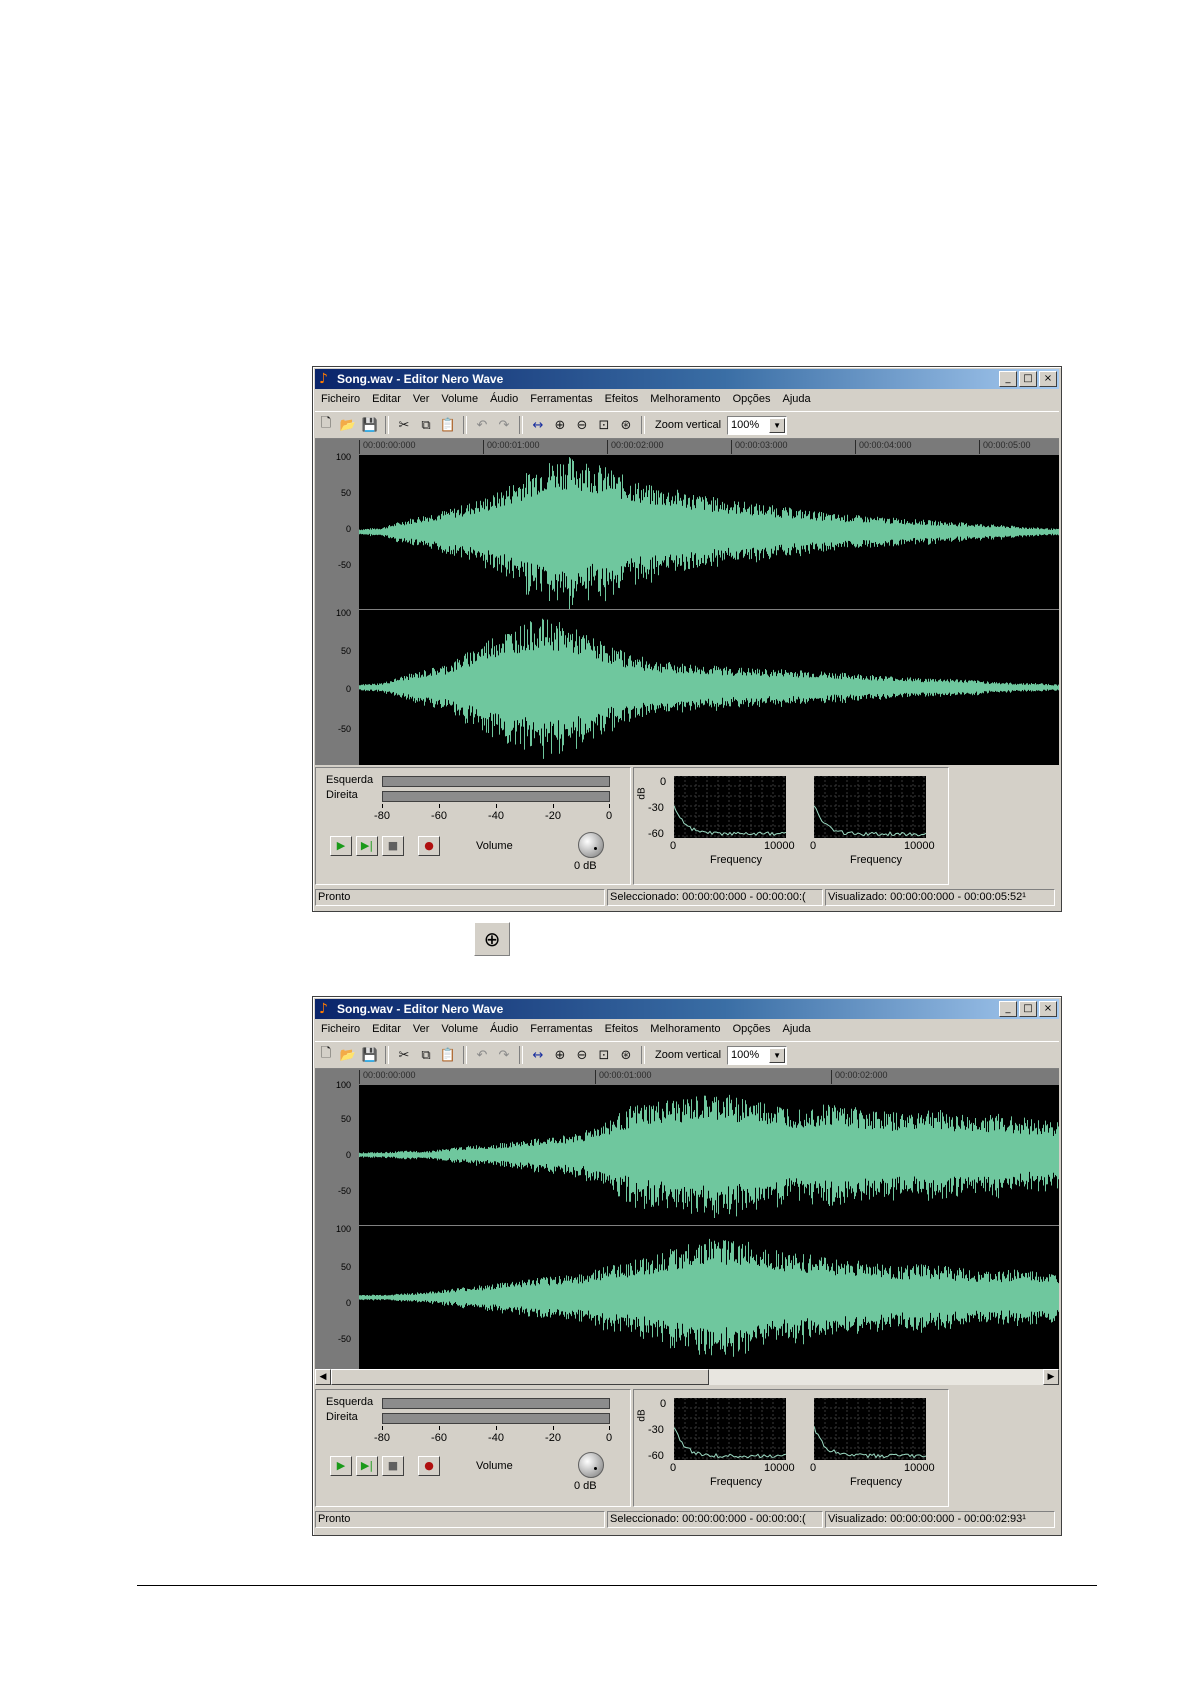  Describe the element at coordinates (813, 1468) in the screenshot. I see `spectrum-x-tick: 0` at that location.